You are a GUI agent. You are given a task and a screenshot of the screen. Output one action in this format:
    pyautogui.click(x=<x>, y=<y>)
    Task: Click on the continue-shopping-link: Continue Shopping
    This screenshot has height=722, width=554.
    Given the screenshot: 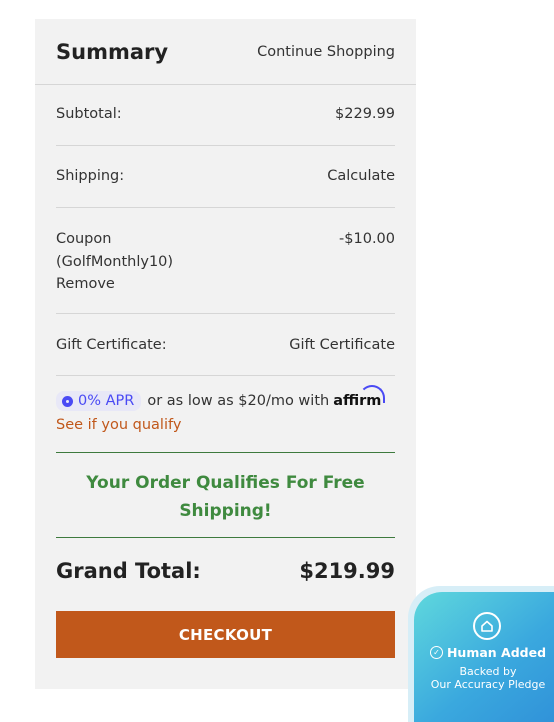 What is the action you would take?
    pyautogui.click(x=326, y=52)
    